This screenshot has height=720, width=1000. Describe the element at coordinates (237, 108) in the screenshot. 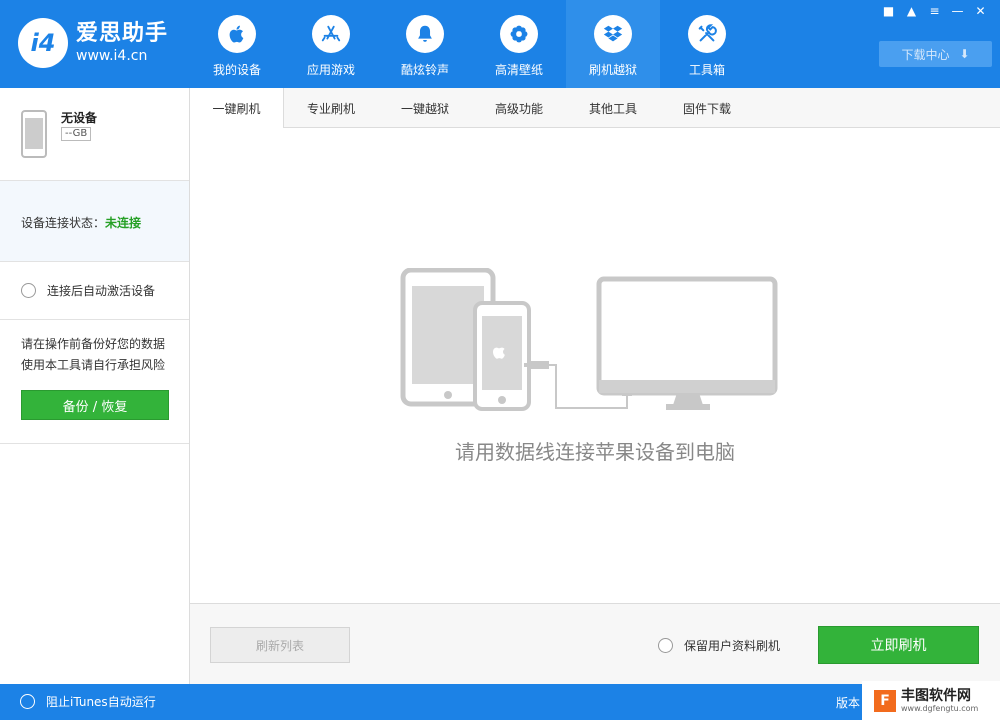

I see `tab-one-click-flash: 一键刷机` at that location.